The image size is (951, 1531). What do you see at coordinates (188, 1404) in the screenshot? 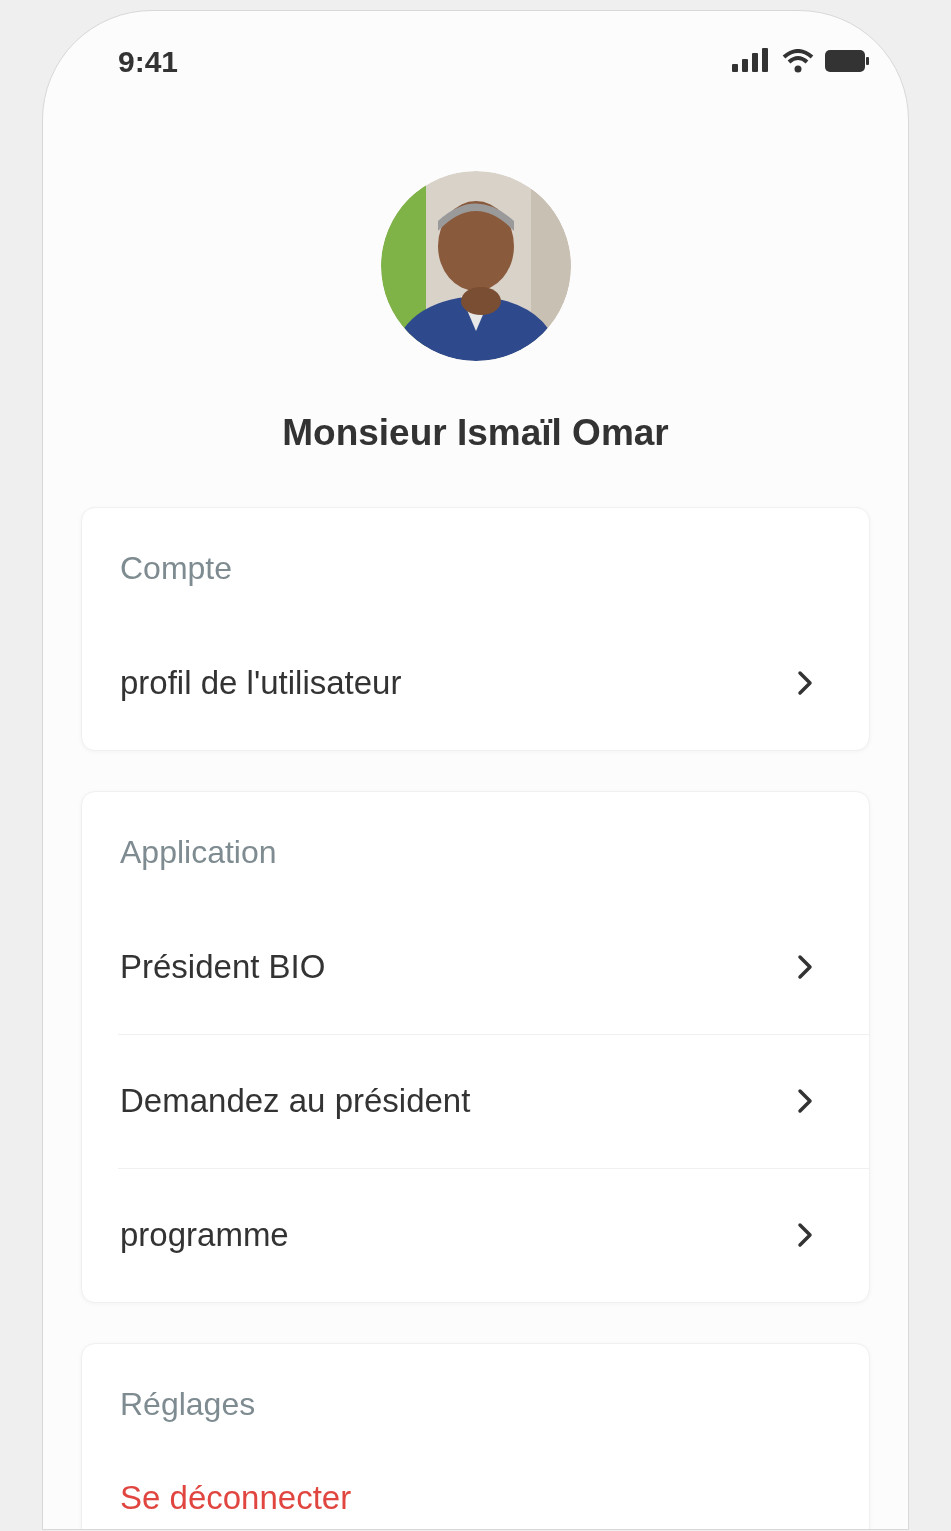
I see `section-title: Réglages` at bounding box center [188, 1404].